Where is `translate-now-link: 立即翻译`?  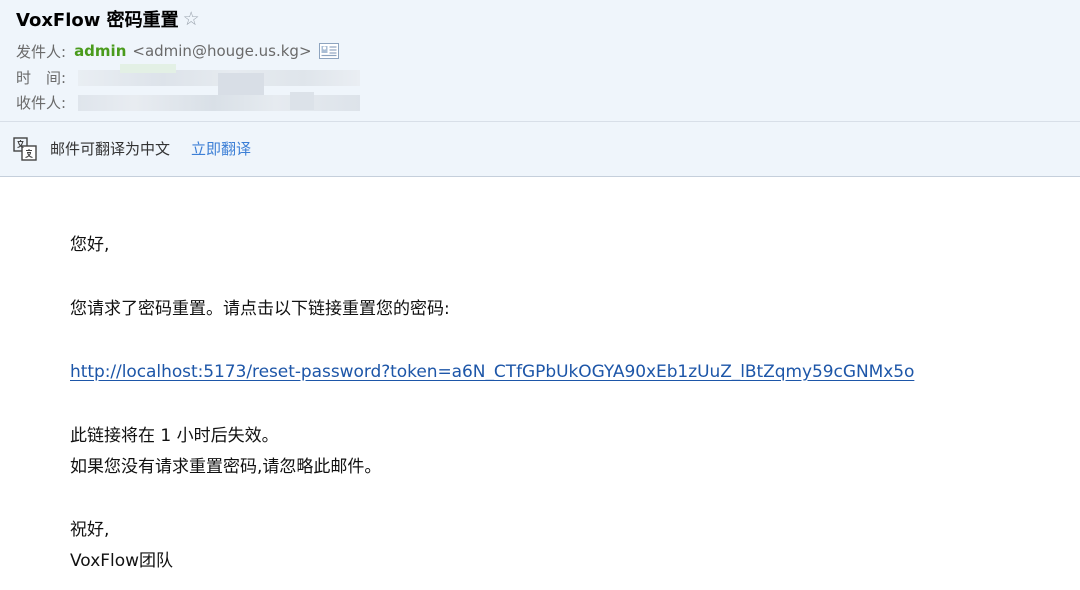 translate-now-link: 立即翻译 is located at coordinates (221, 149).